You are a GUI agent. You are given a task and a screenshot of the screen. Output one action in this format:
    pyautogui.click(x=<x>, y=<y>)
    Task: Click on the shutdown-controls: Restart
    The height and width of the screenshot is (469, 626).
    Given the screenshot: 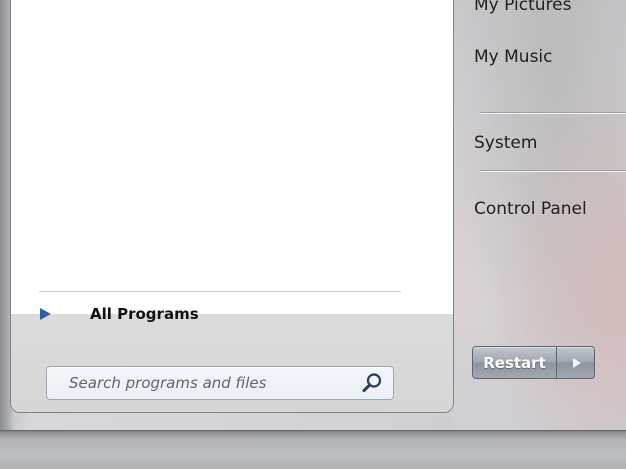 What is the action you would take?
    pyautogui.click(x=533, y=362)
    